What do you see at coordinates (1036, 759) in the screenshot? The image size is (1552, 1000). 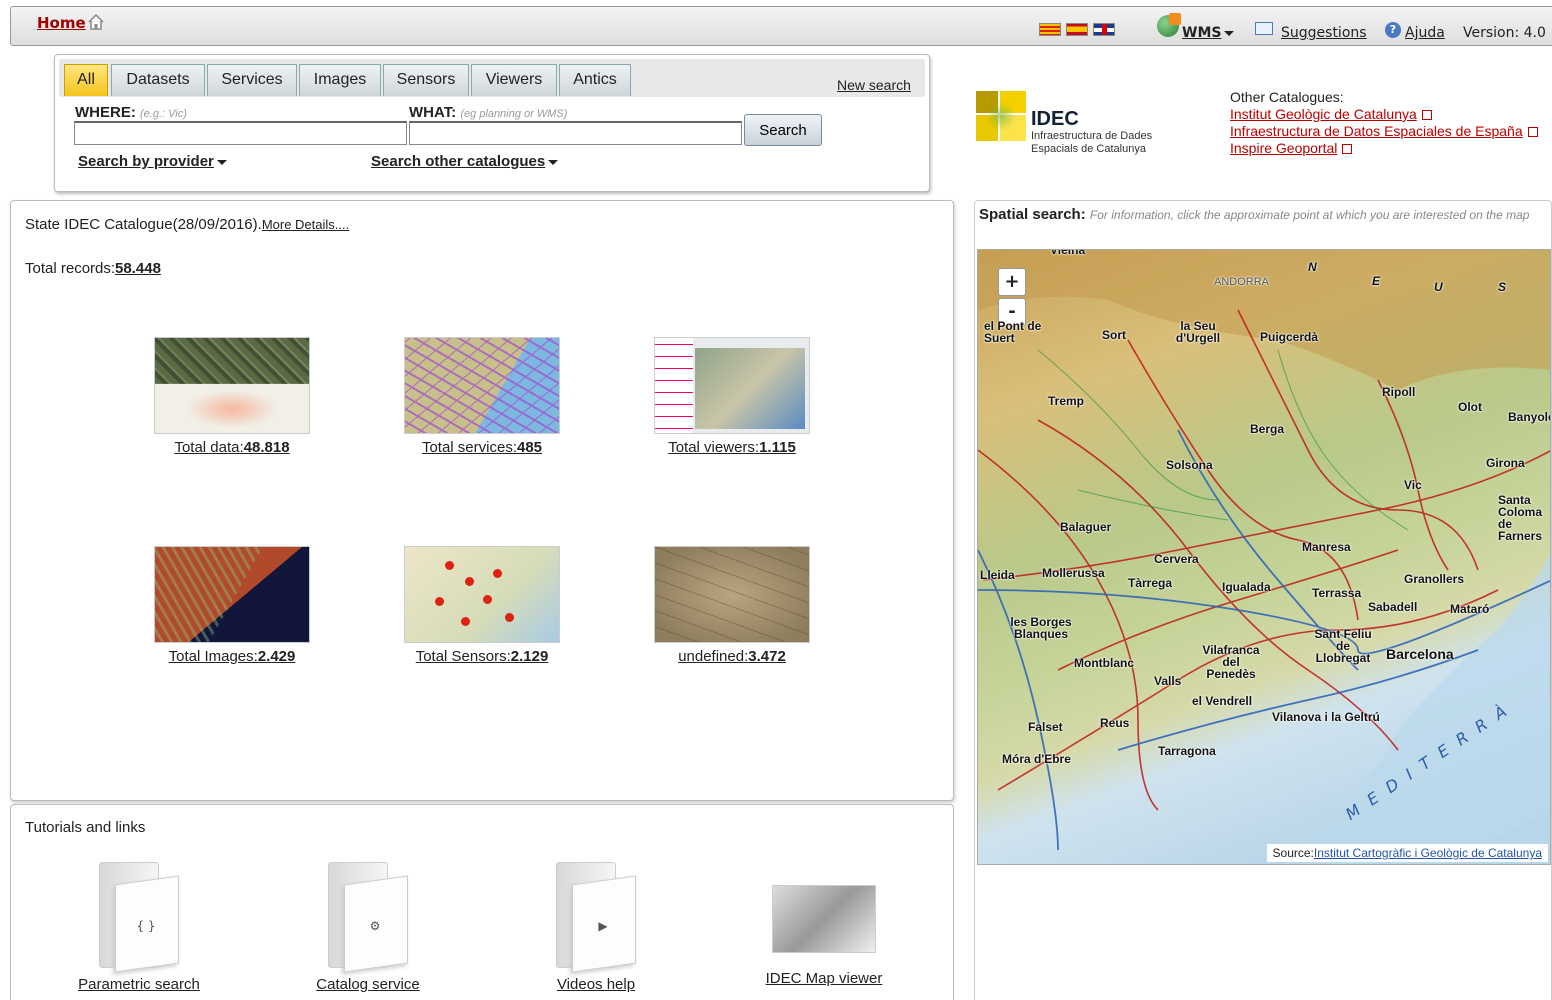 I see `map-place-label: Móra d'Ebre` at bounding box center [1036, 759].